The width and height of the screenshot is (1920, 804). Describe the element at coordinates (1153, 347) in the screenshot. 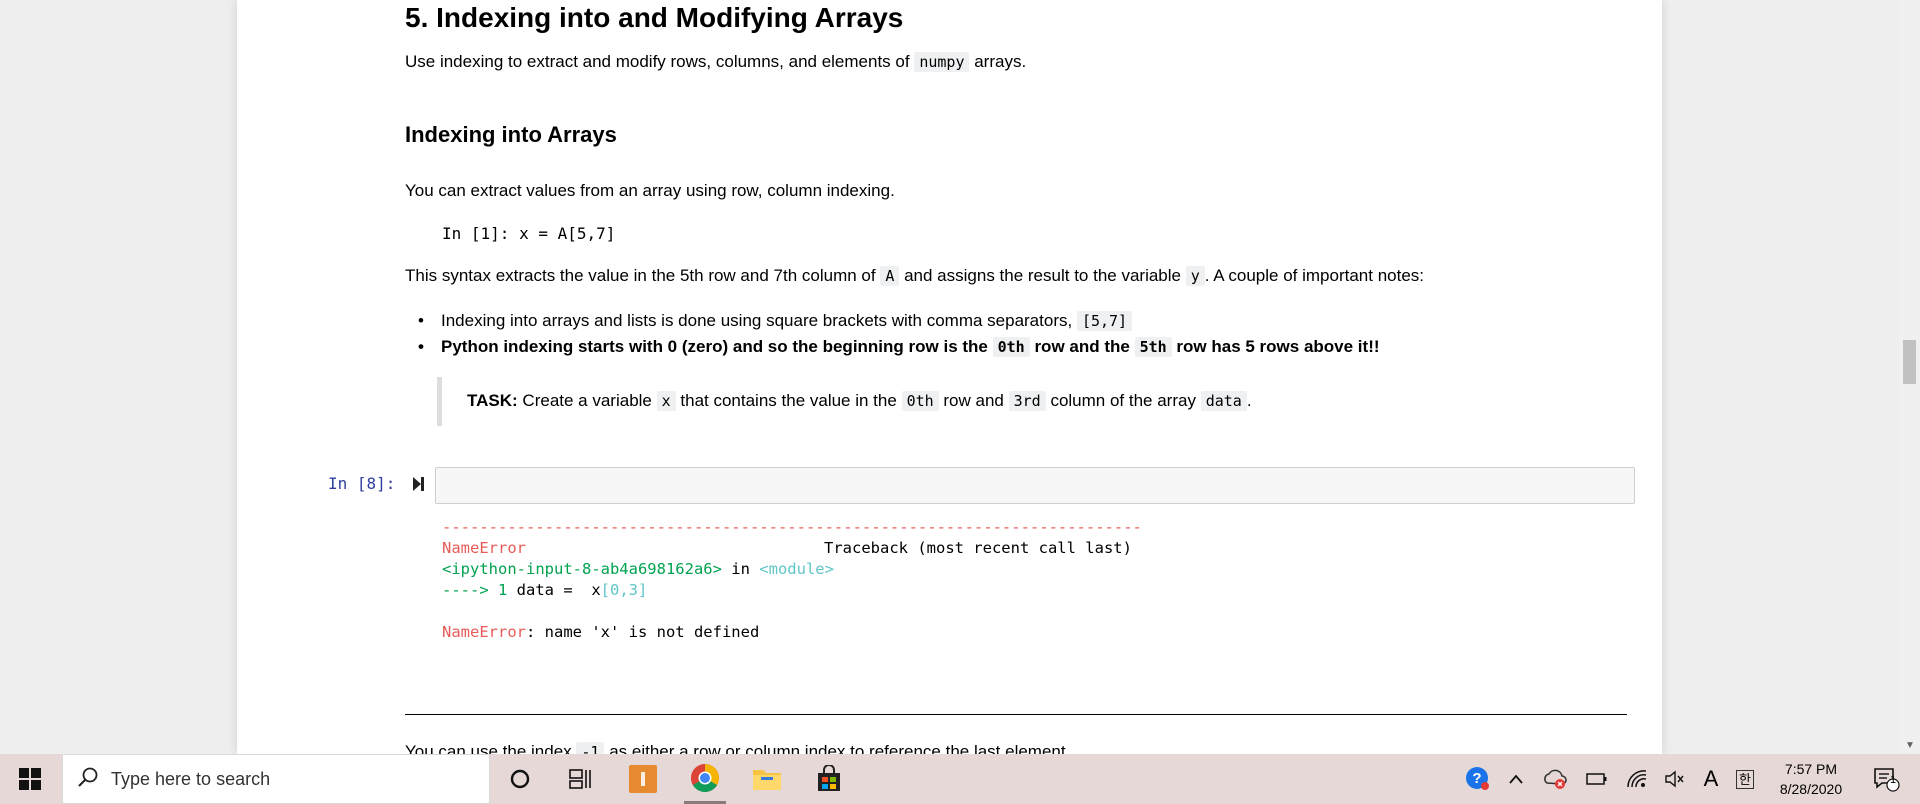

I see `bullet-code: 5th` at that location.